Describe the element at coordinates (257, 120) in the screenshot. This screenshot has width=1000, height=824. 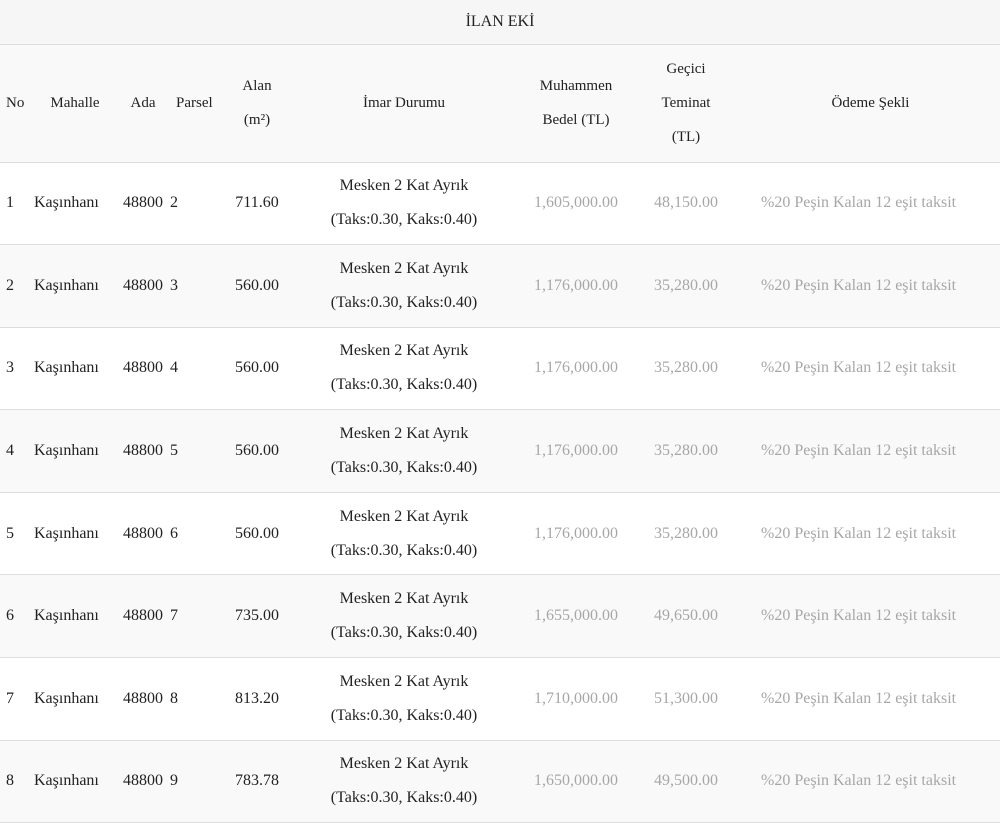
I see `col-header-alan-line2: (m²)` at that location.